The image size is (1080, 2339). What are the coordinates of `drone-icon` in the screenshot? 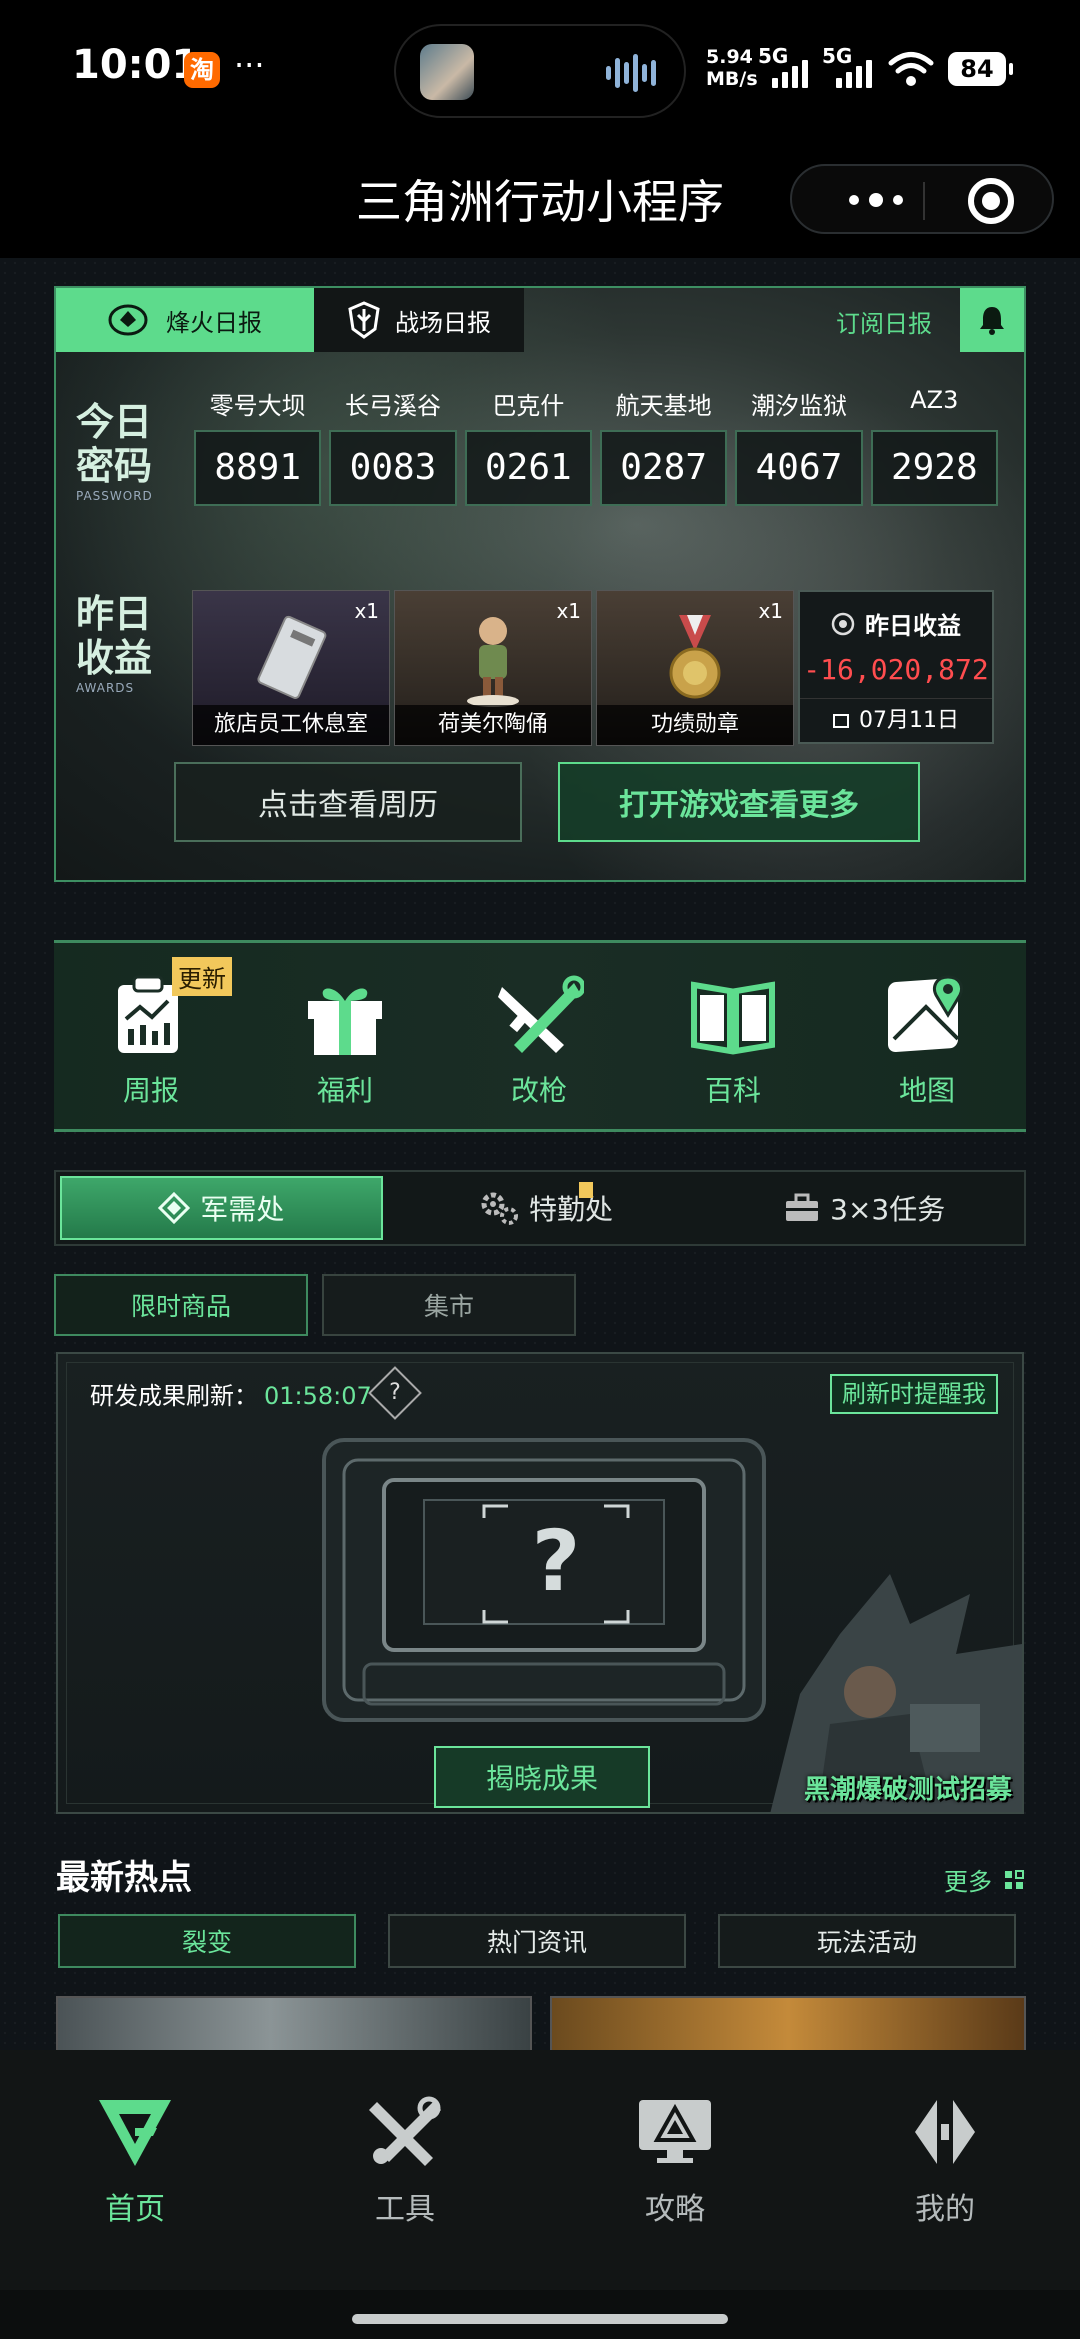 It's located at (128, 320).